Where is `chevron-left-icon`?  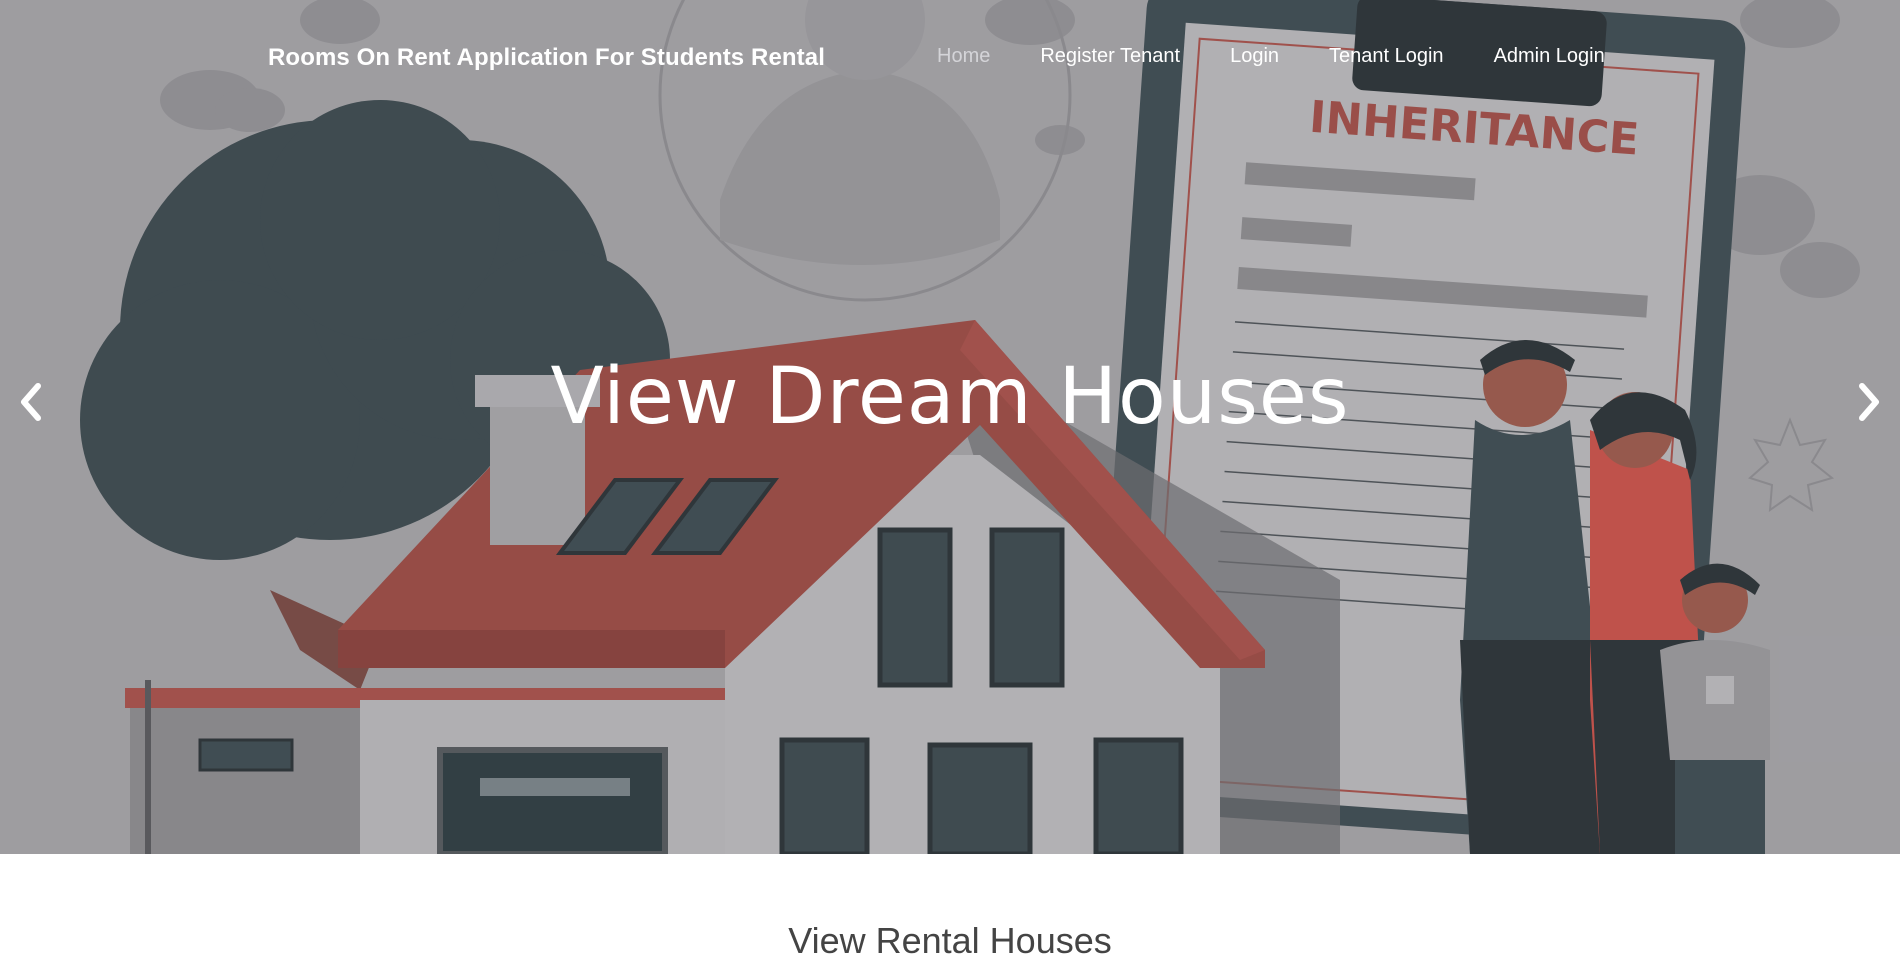 chevron-left-icon is located at coordinates (31, 402).